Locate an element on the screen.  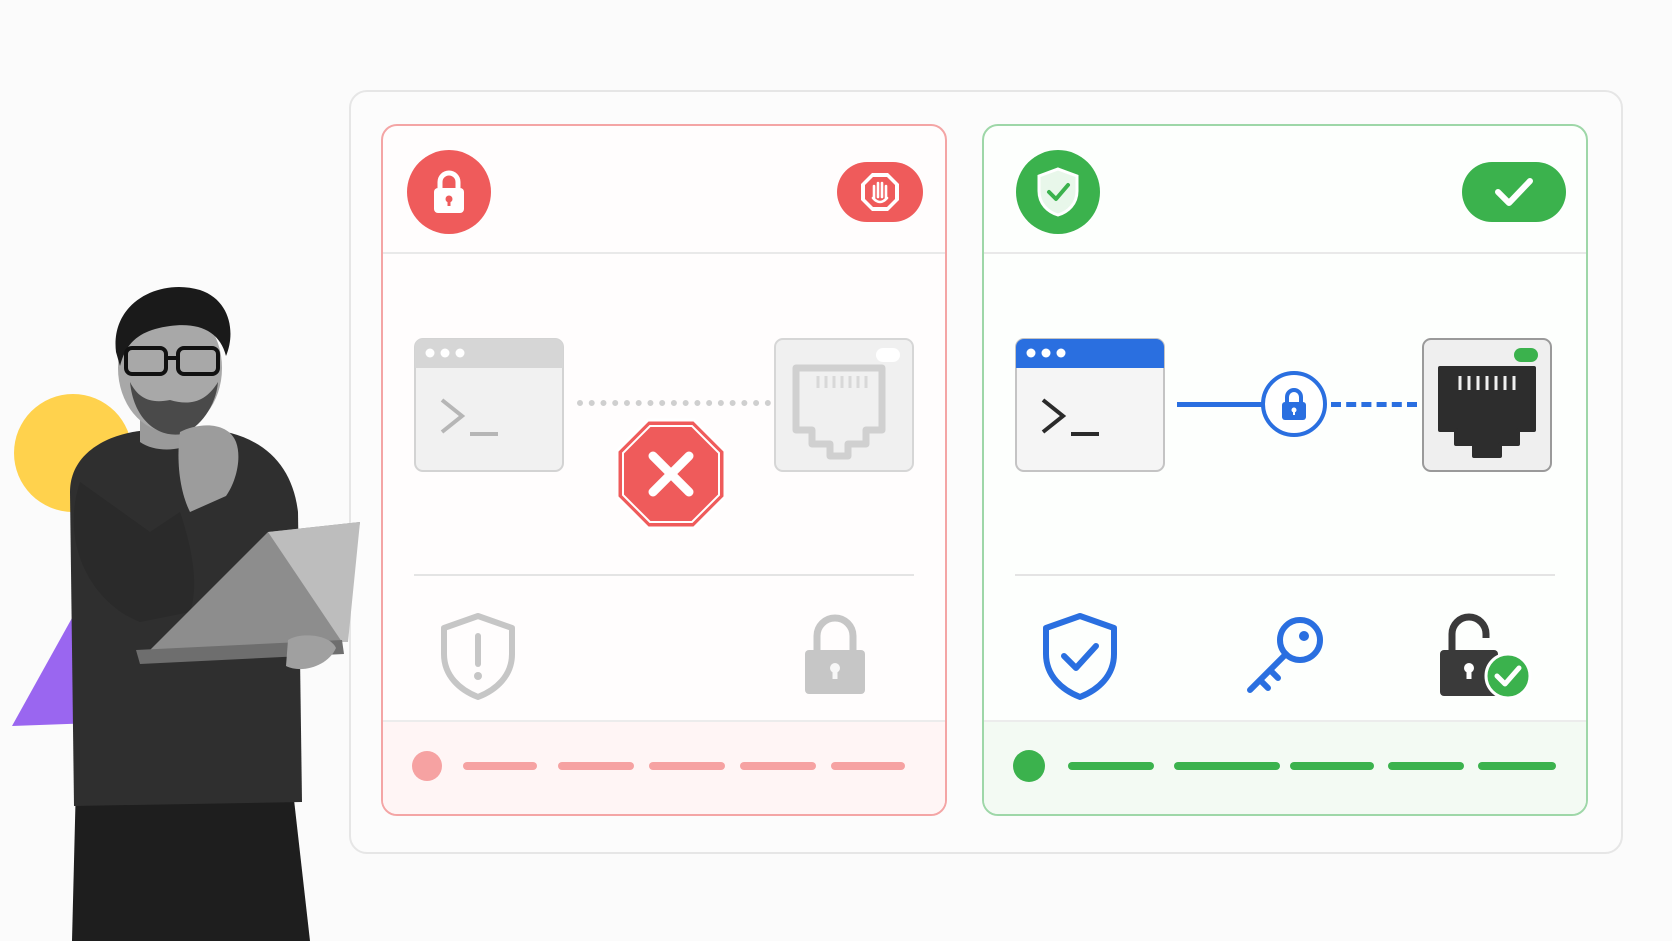
blocked-status-footer is located at coordinates (664, 767).